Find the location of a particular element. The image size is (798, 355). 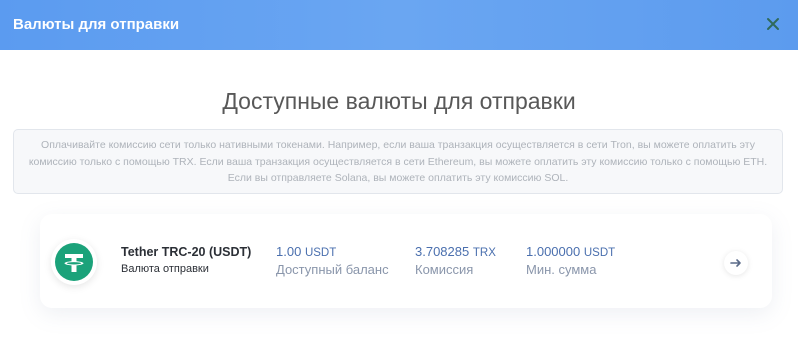

balance-label: Доступный баланс is located at coordinates (332, 269).